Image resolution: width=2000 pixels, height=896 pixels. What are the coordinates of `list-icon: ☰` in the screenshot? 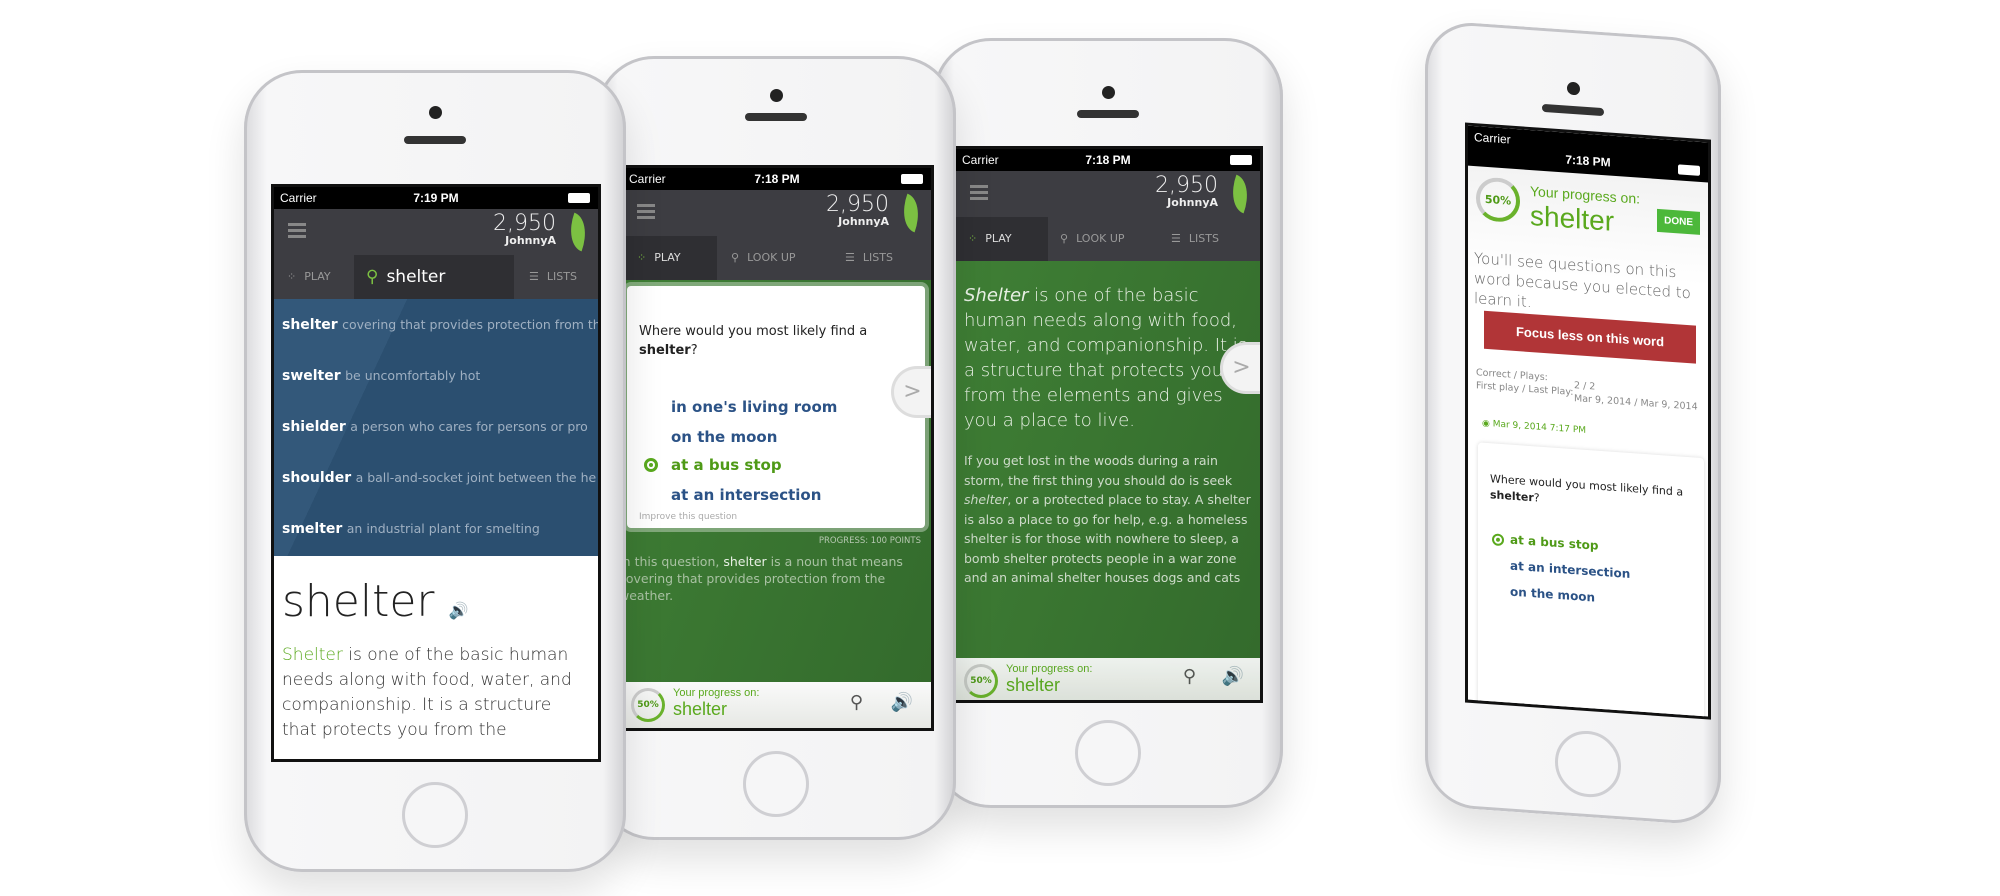 It's located at (534, 276).